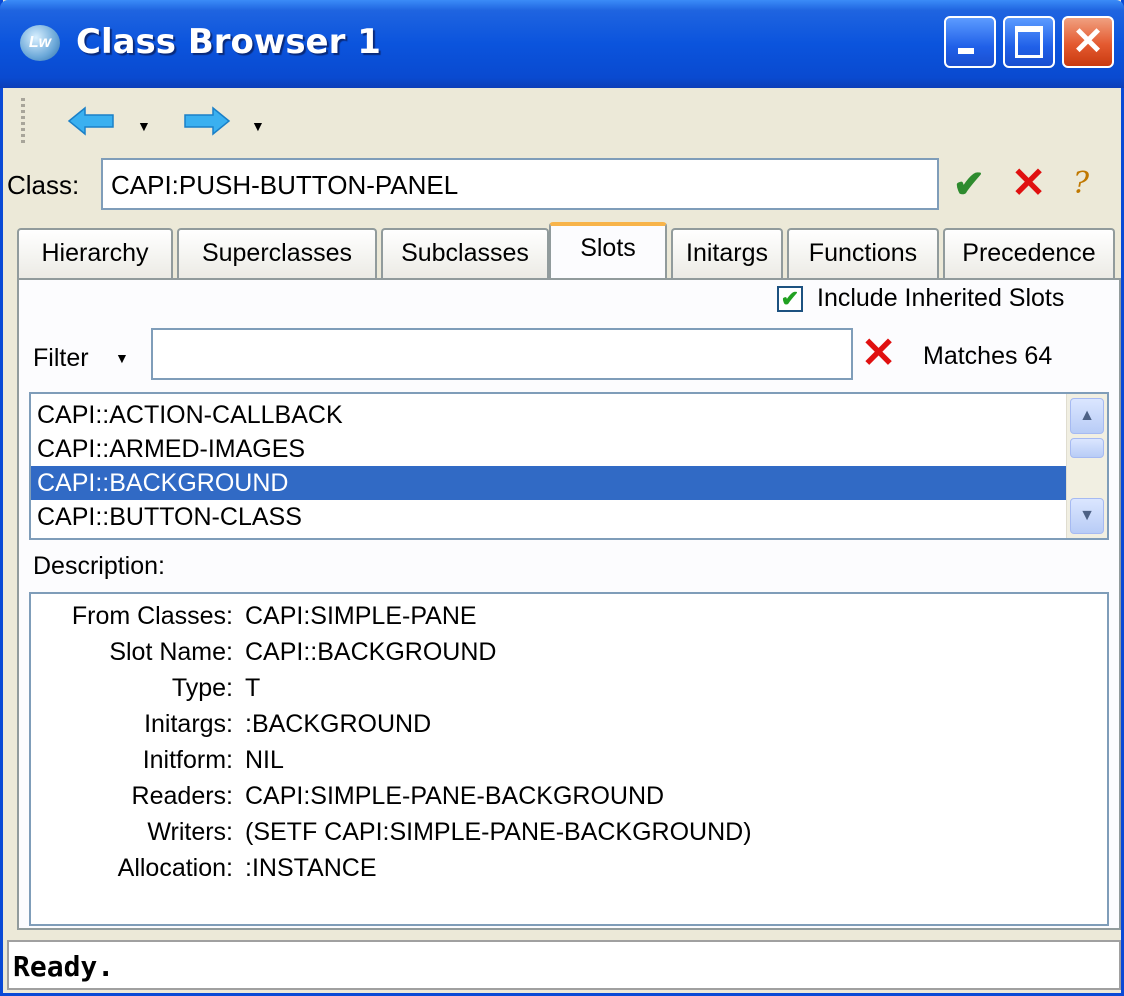 Image resolution: width=1124 pixels, height=996 pixels. I want to click on desc-row: Initargs: :BACKGROUND, so click(561, 724).